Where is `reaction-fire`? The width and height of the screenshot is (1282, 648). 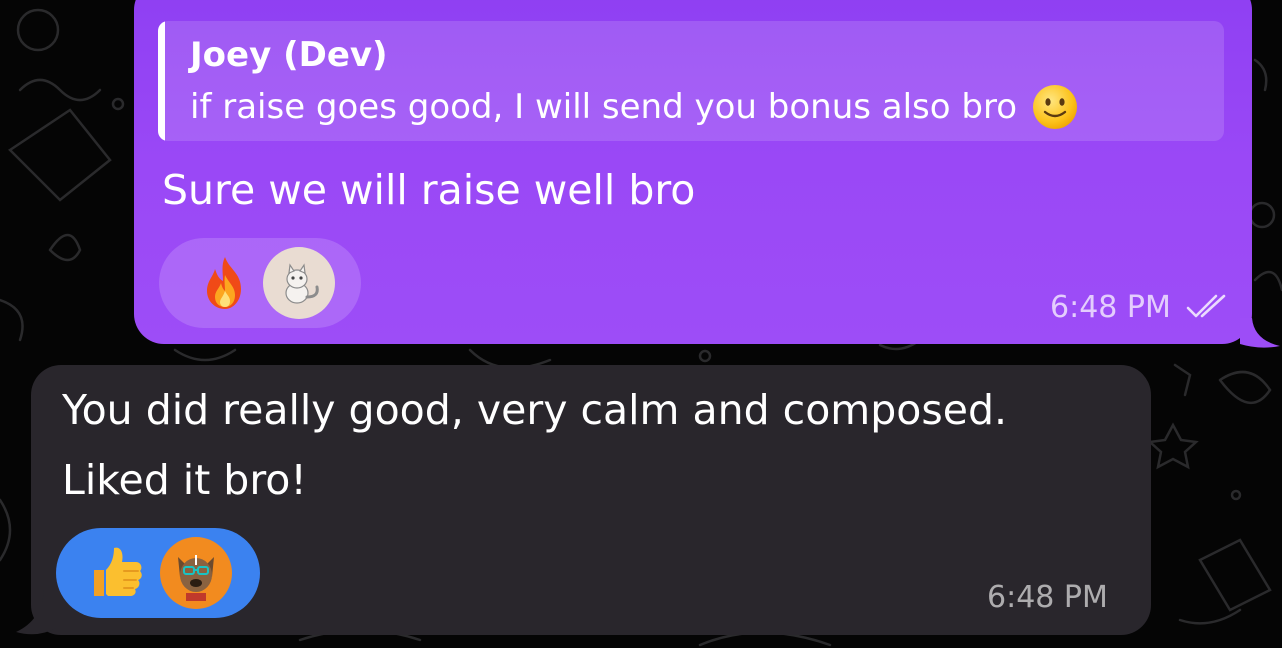 reaction-fire is located at coordinates (260, 283).